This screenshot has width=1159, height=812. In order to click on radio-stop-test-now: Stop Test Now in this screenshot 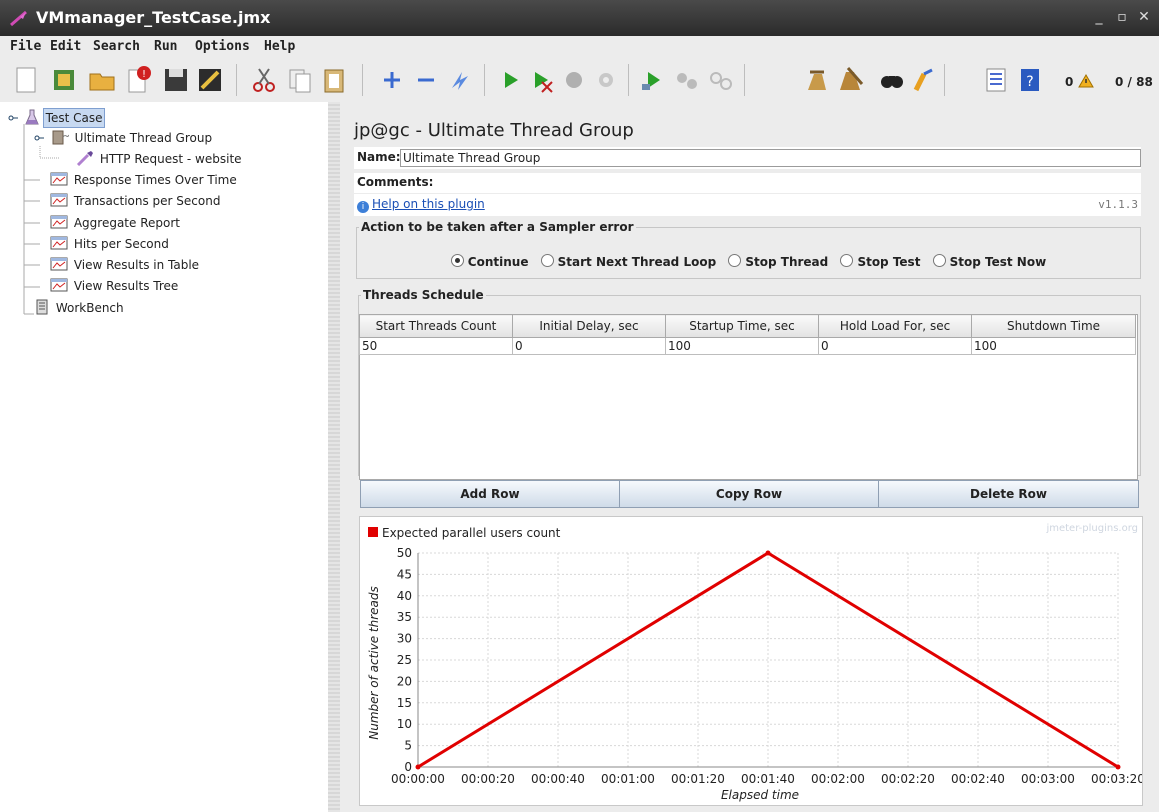, I will do `click(989, 261)`.